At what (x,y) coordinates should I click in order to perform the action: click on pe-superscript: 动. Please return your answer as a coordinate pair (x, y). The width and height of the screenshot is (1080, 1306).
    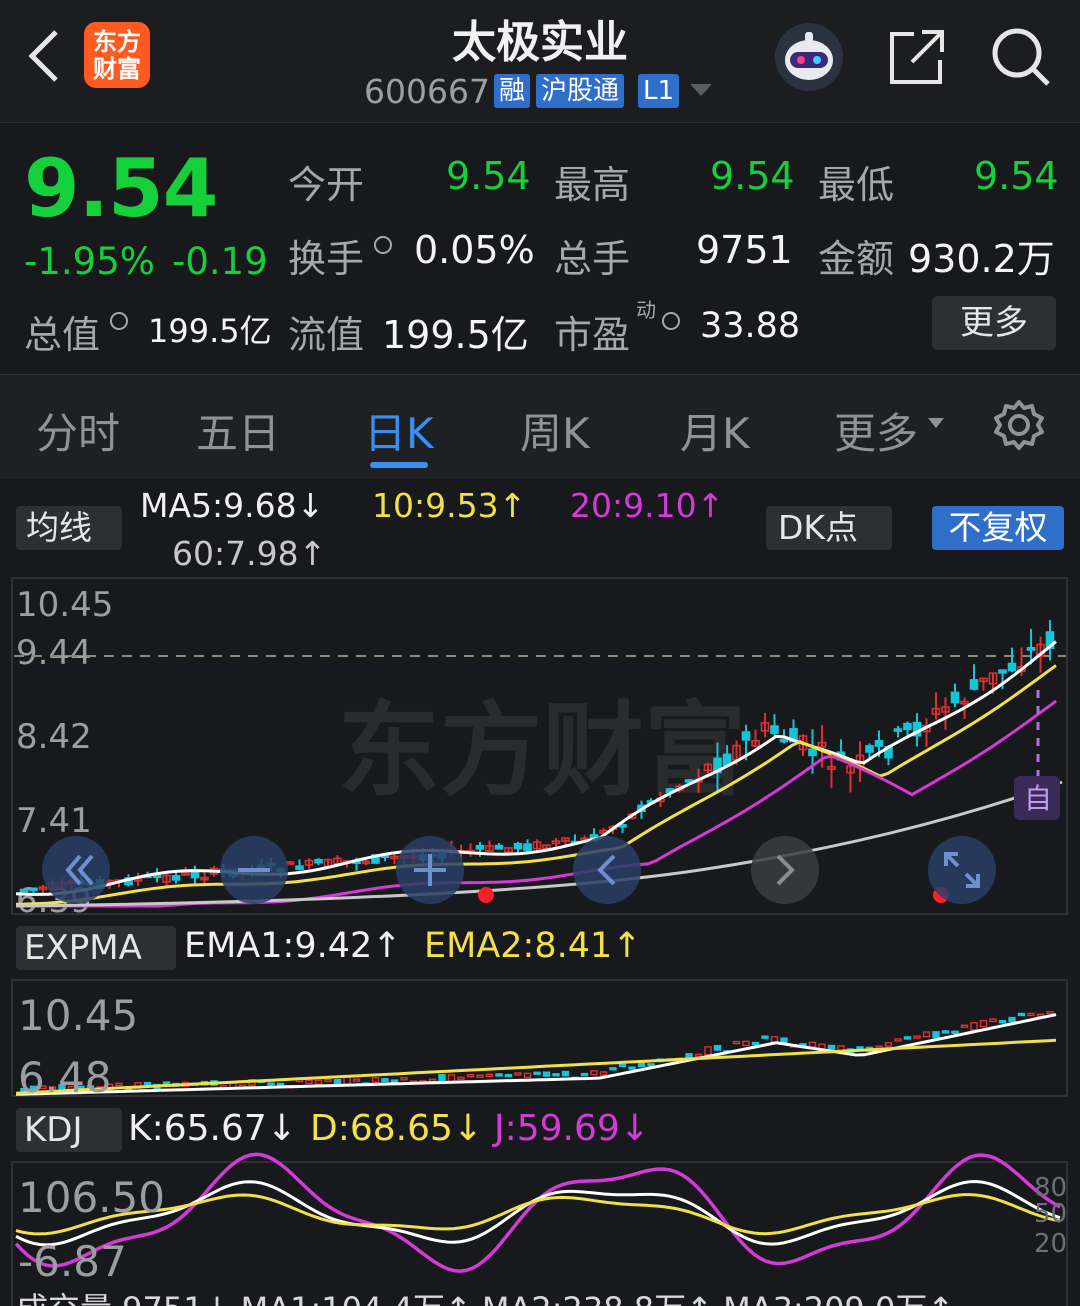
    Looking at the image, I should click on (646, 310).